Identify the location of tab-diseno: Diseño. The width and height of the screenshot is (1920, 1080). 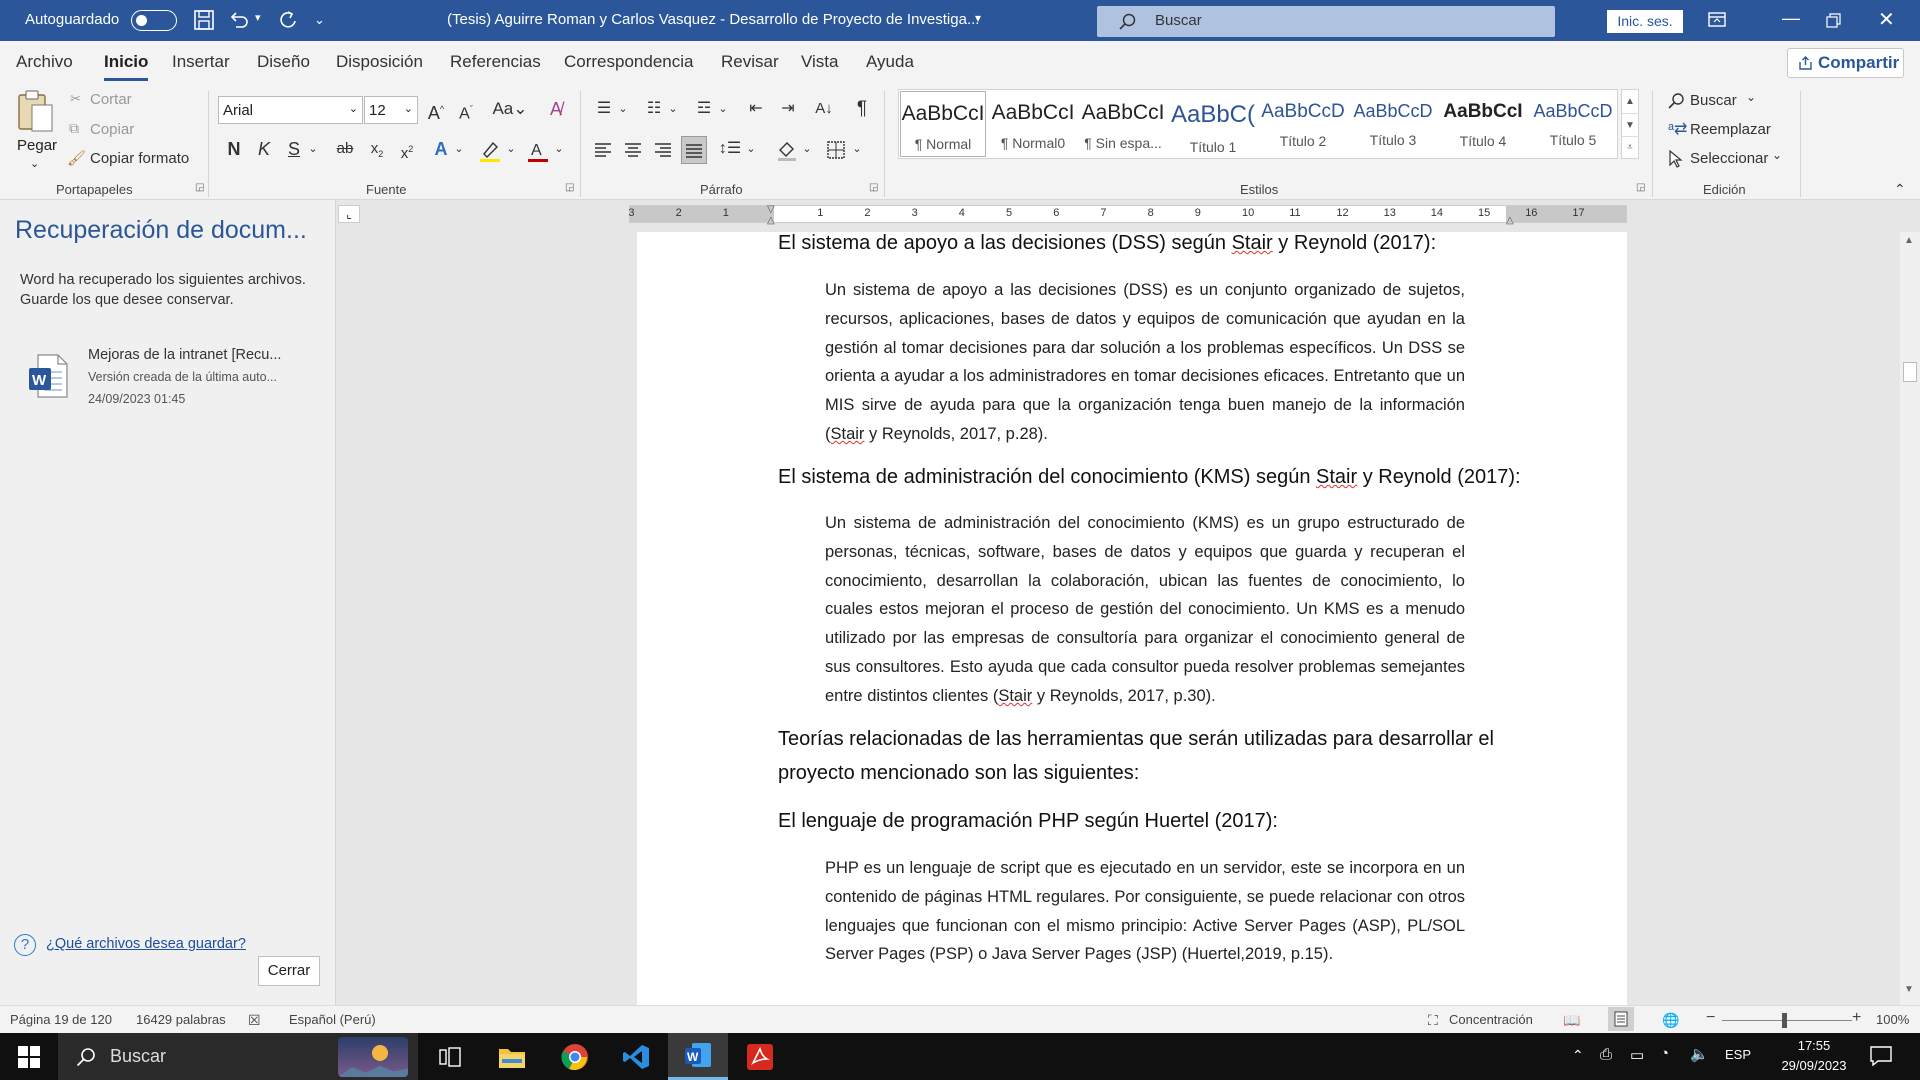
(283, 62).